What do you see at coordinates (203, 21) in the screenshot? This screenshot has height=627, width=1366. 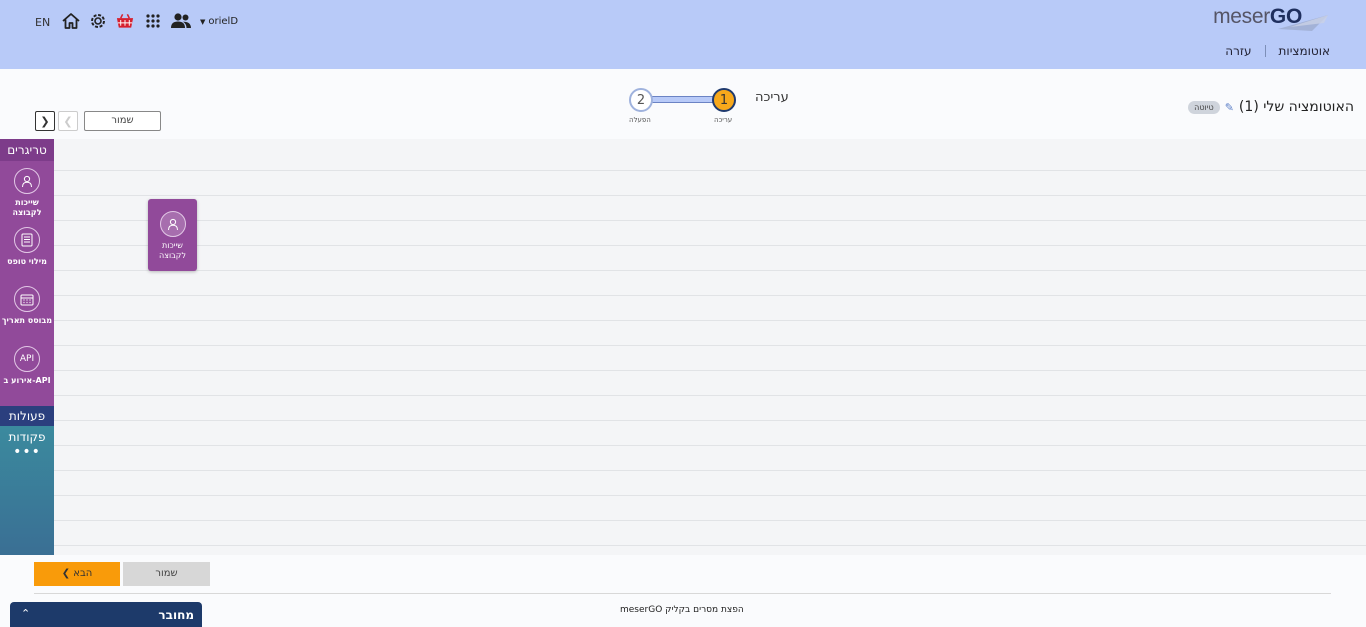 I see `chevron-down-icon: ▼` at bounding box center [203, 21].